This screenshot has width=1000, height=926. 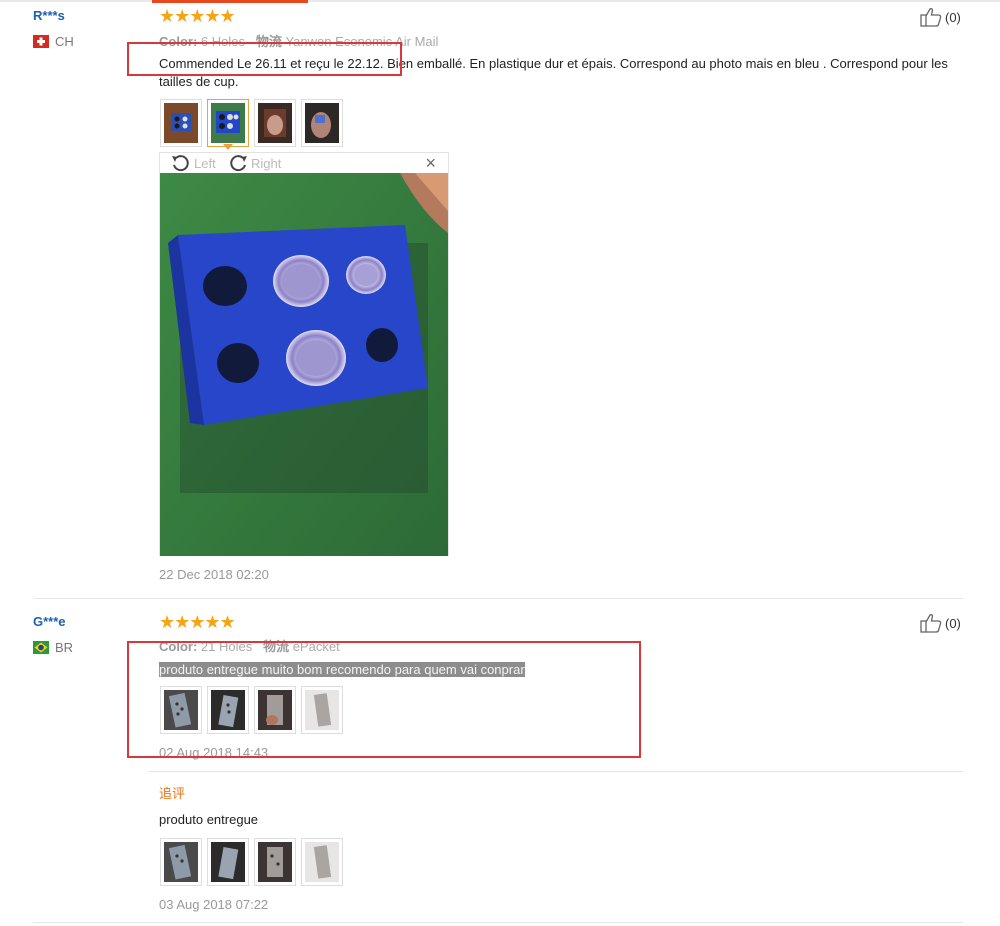 I want to click on photo-viewer: Left Right ×, so click(x=304, y=354).